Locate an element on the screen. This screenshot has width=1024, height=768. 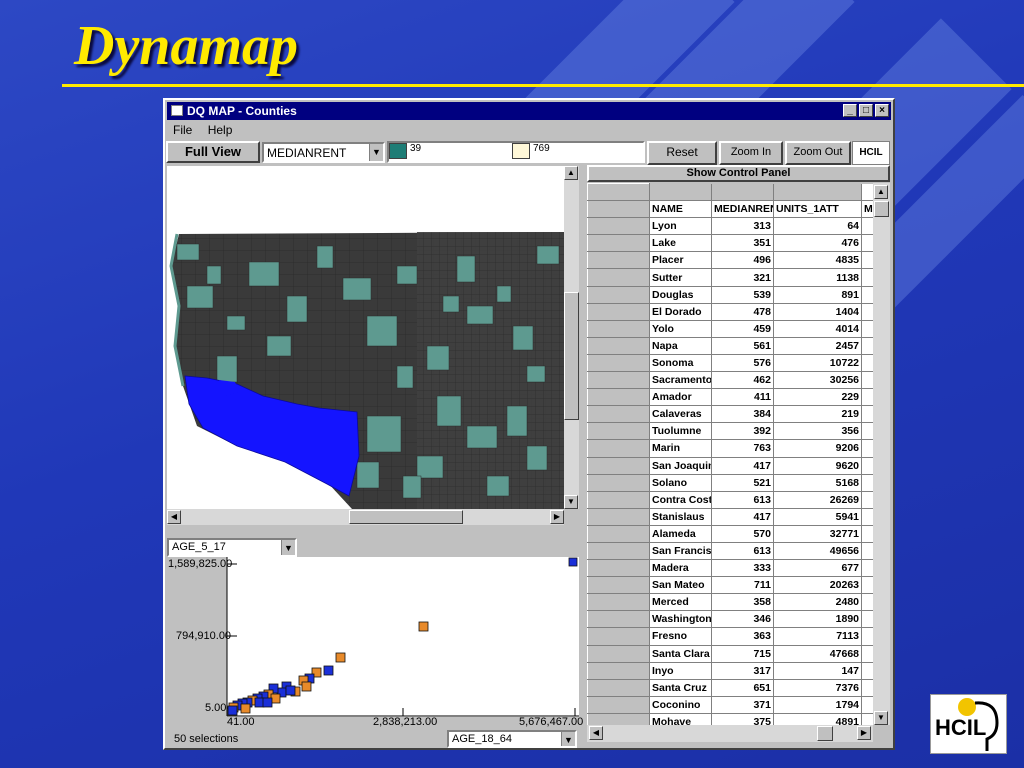
cell-name: Calaveras is located at coordinates (680, 414).